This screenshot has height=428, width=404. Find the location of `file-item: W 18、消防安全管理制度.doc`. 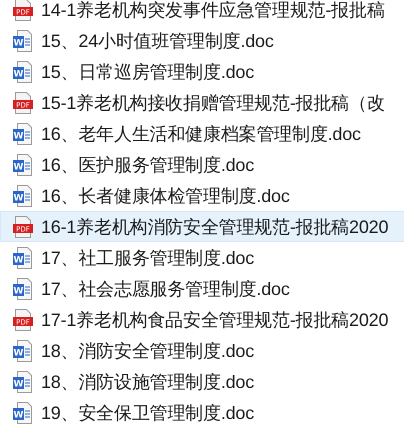

file-item: W 18、消防安全管理制度.doc is located at coordinates (202, 350).